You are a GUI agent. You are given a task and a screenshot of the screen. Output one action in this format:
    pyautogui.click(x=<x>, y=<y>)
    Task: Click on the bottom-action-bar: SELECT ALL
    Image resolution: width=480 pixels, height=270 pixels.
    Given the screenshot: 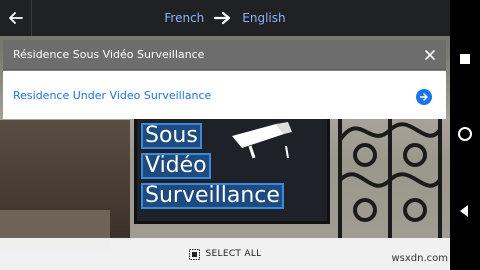 What is the action you would take?
    pyautogui.click(x=225, y=254)
    